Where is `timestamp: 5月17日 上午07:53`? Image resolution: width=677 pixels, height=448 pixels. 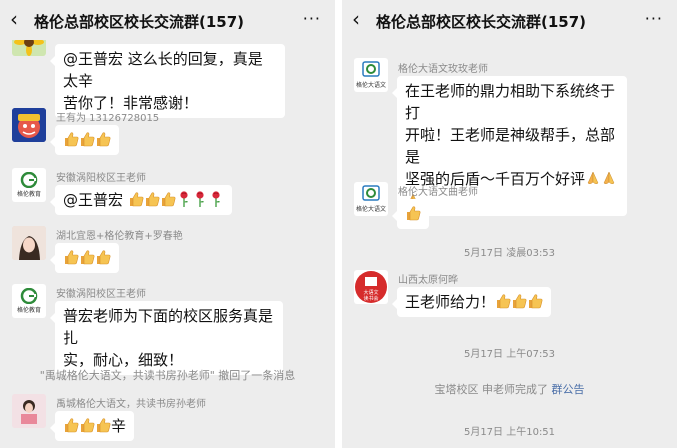
timestamp: 5月17日 上午07:53 is located at coordinates (509, 354).